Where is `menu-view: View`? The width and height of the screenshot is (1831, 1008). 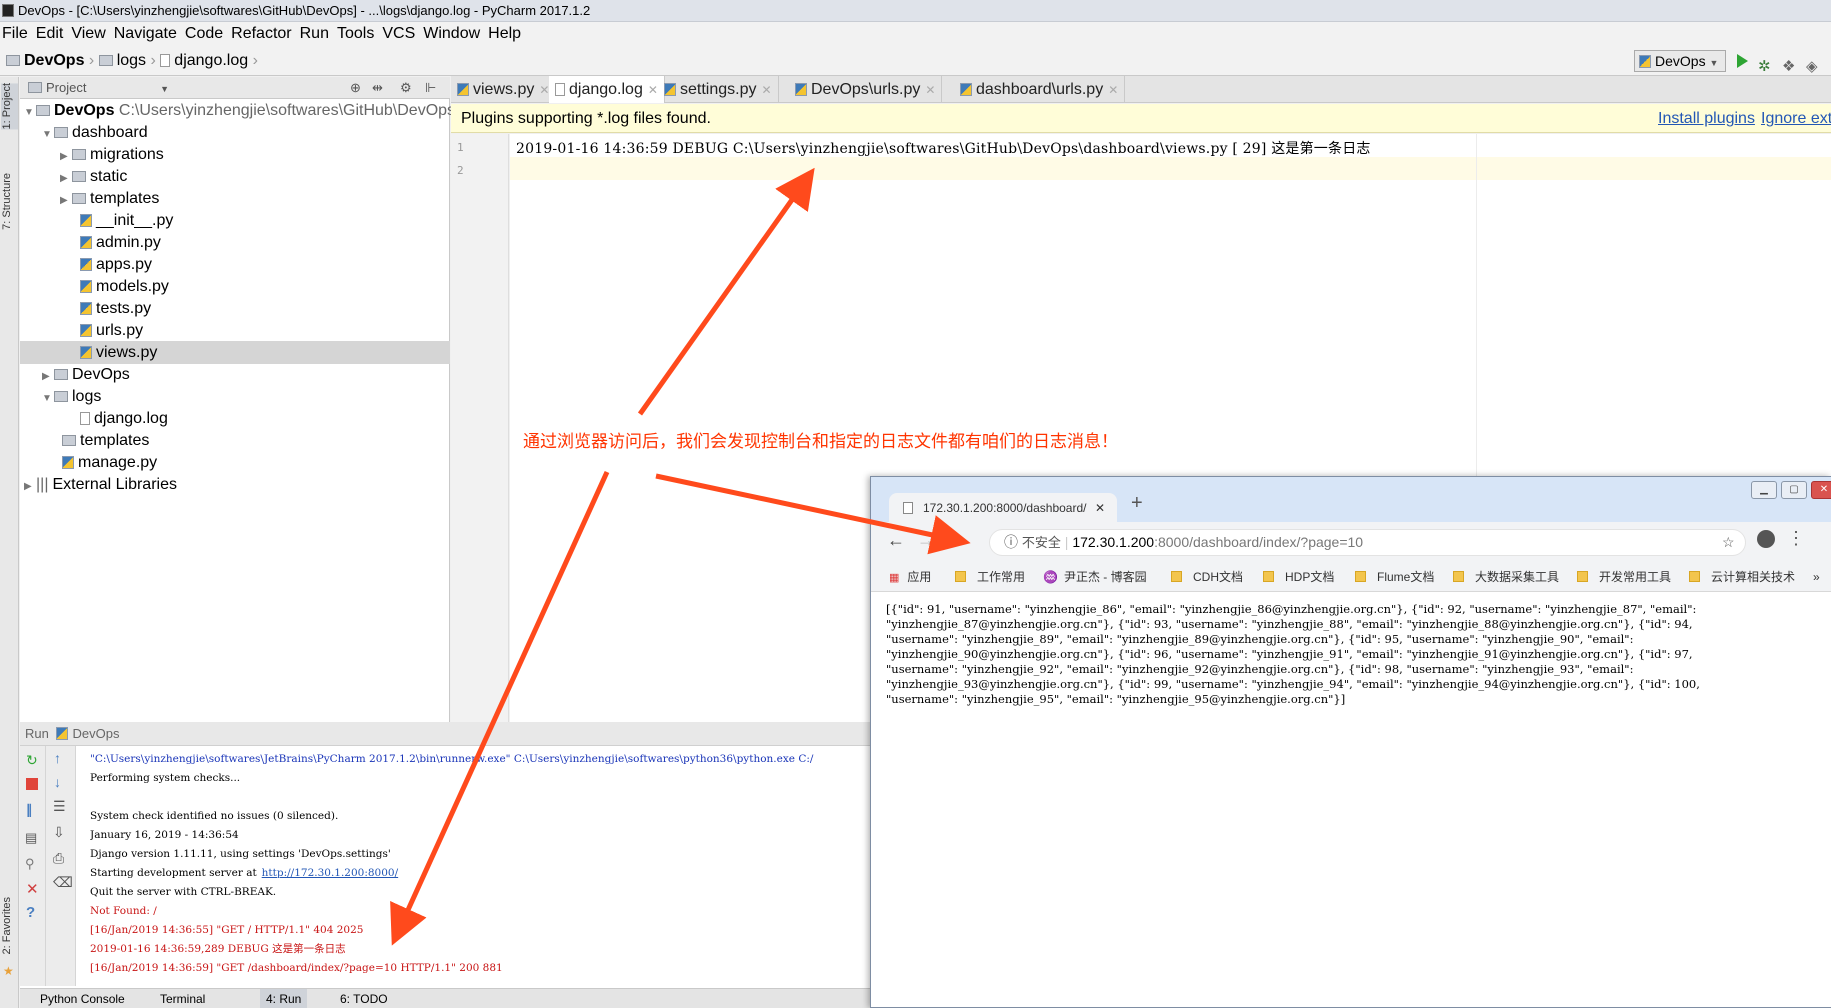 menu-view: View is located at coordinates (88, 33).